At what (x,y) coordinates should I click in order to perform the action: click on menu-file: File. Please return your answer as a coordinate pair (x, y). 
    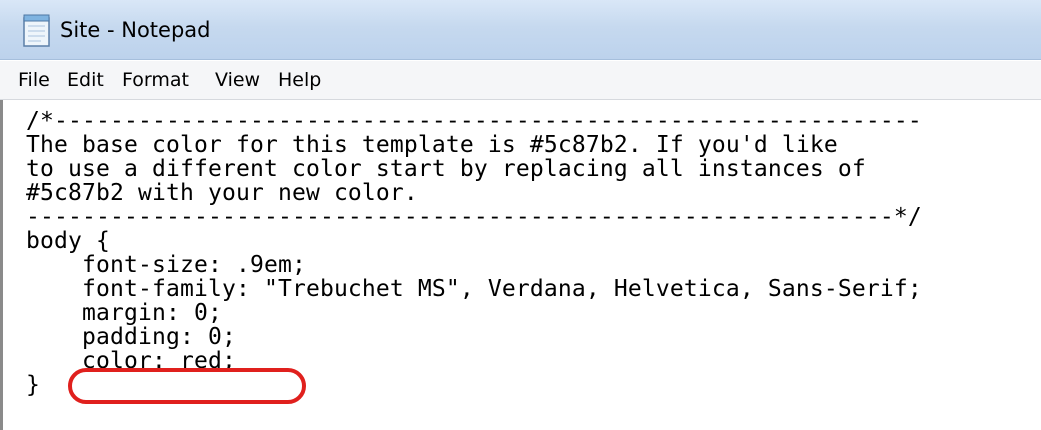
    Looking at the image, I should click on (34, 80).